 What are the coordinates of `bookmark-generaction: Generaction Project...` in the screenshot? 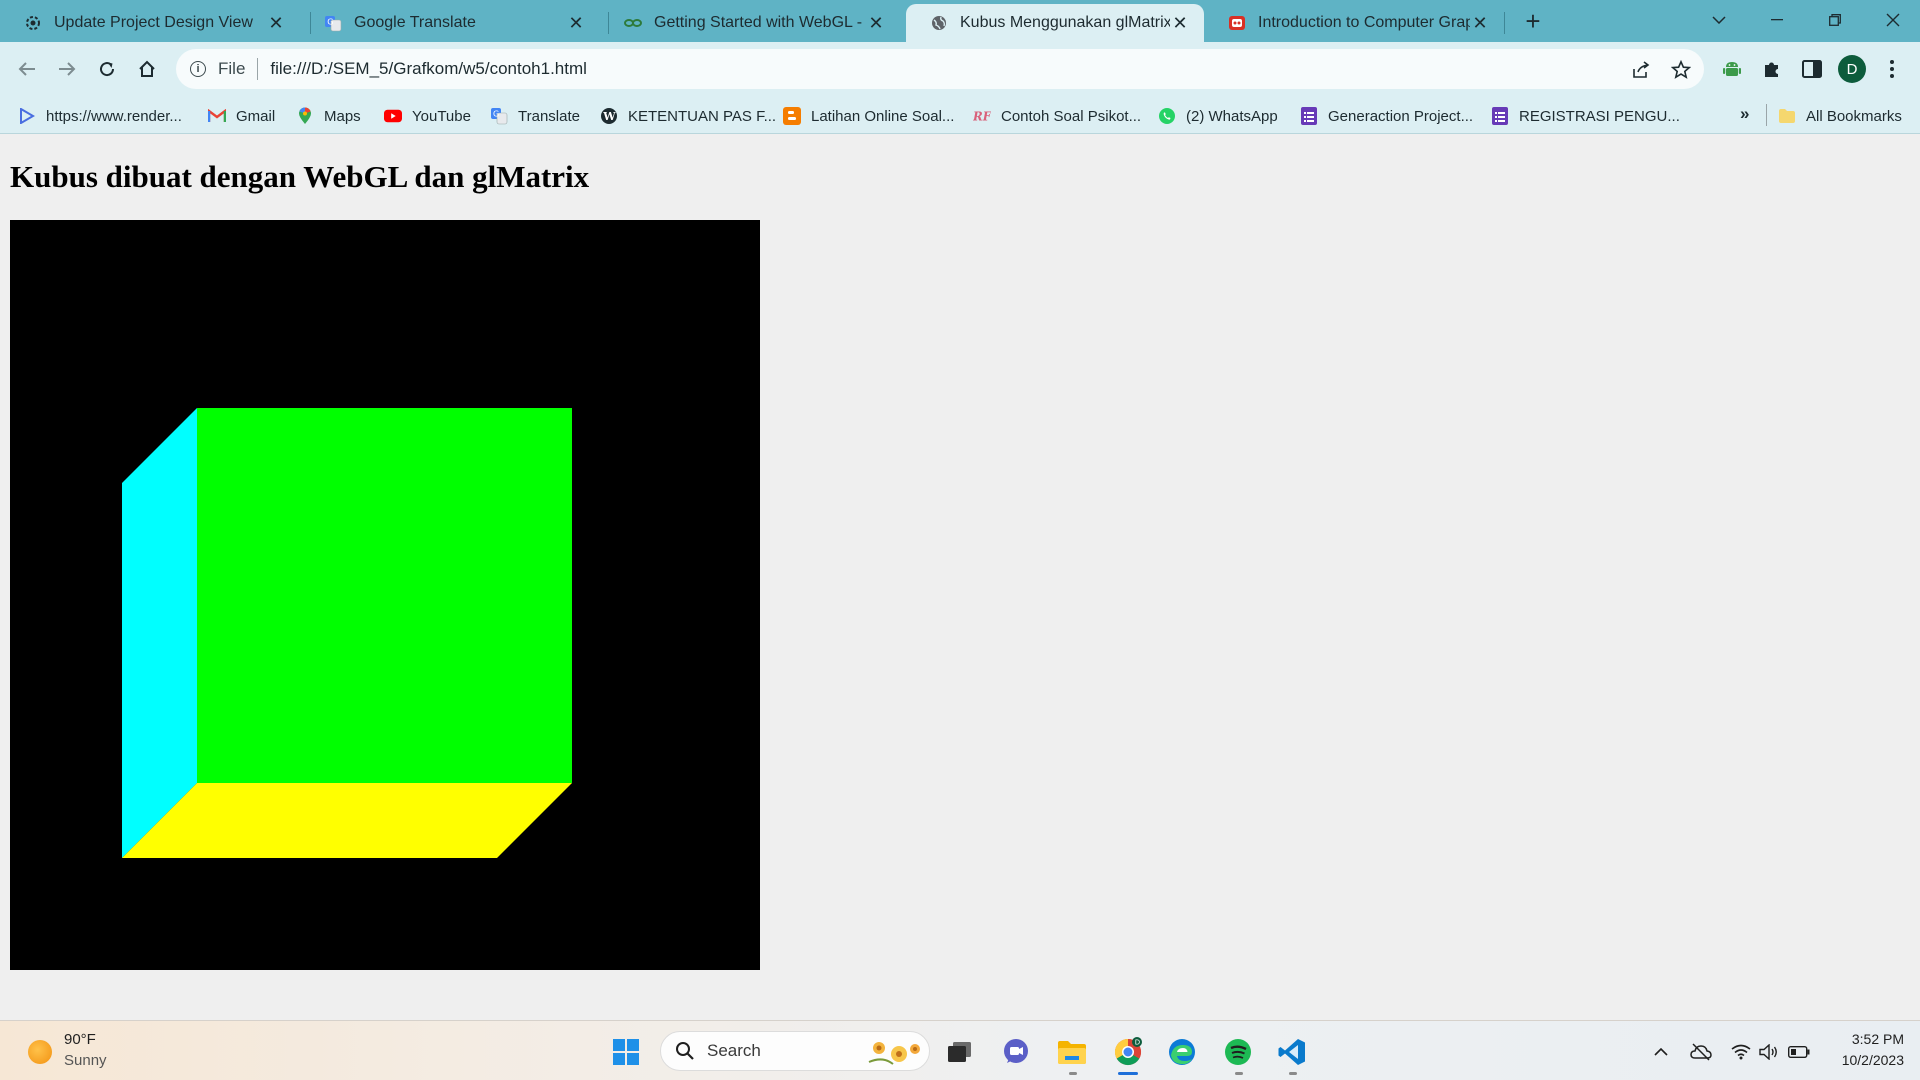 It's located at (1386, 116).